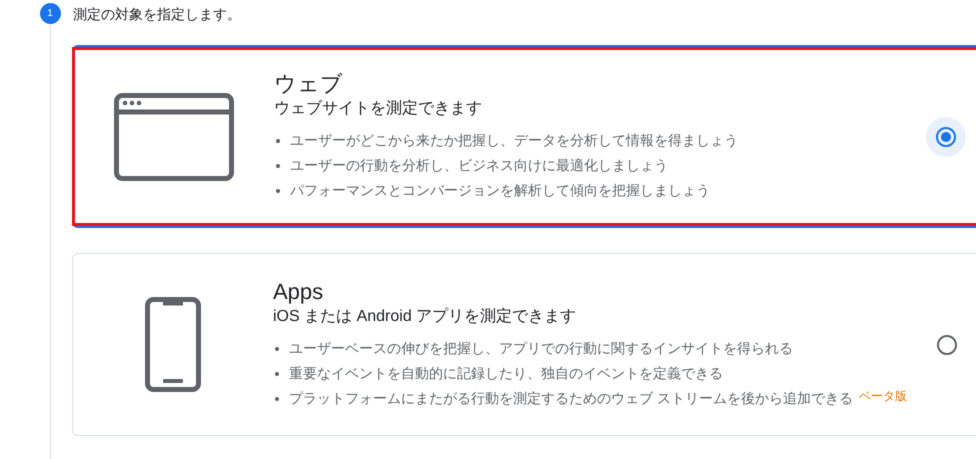 This screenshot has height=459, width=976. Describe the element at coordinates (479, 165) in the screenshot. I see `feature-text: ユーザーの行動を分析し、ビジネス向けに最適化しましょう` at that location.